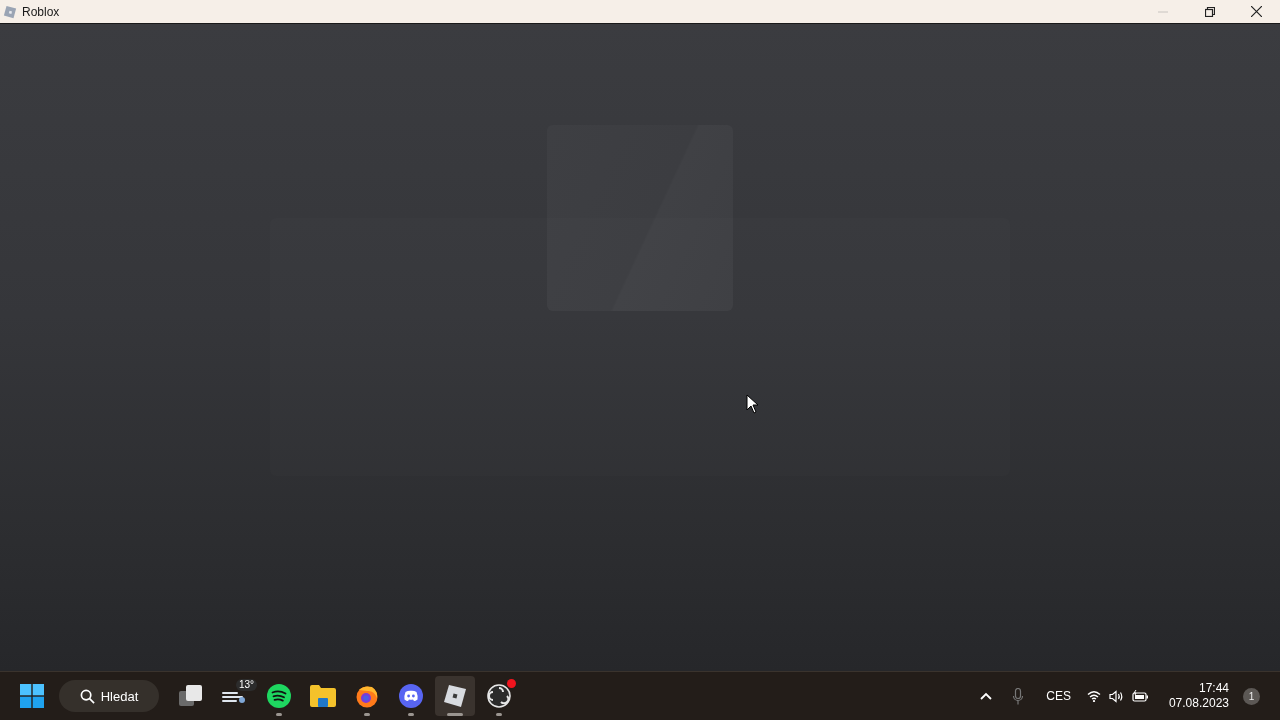  What do you see at coordinates (411, 696) in the screenshot?
I see `discord-icon` at bounding box center [411, 696].